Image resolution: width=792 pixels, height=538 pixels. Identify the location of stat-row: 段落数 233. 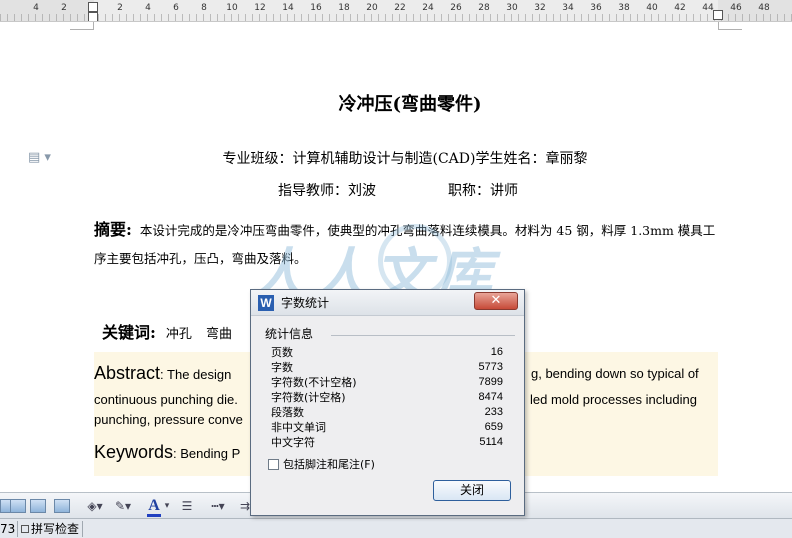
(387, 412).